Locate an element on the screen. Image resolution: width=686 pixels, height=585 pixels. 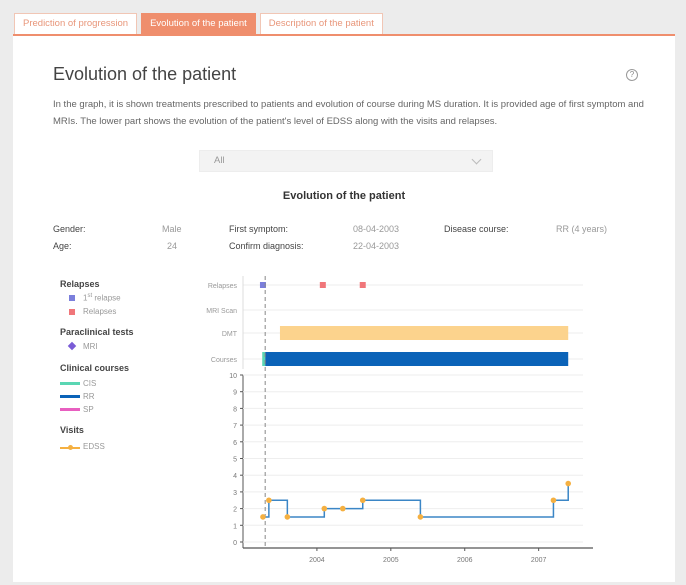
gender-value: Male is located at coordinates (172, 229).